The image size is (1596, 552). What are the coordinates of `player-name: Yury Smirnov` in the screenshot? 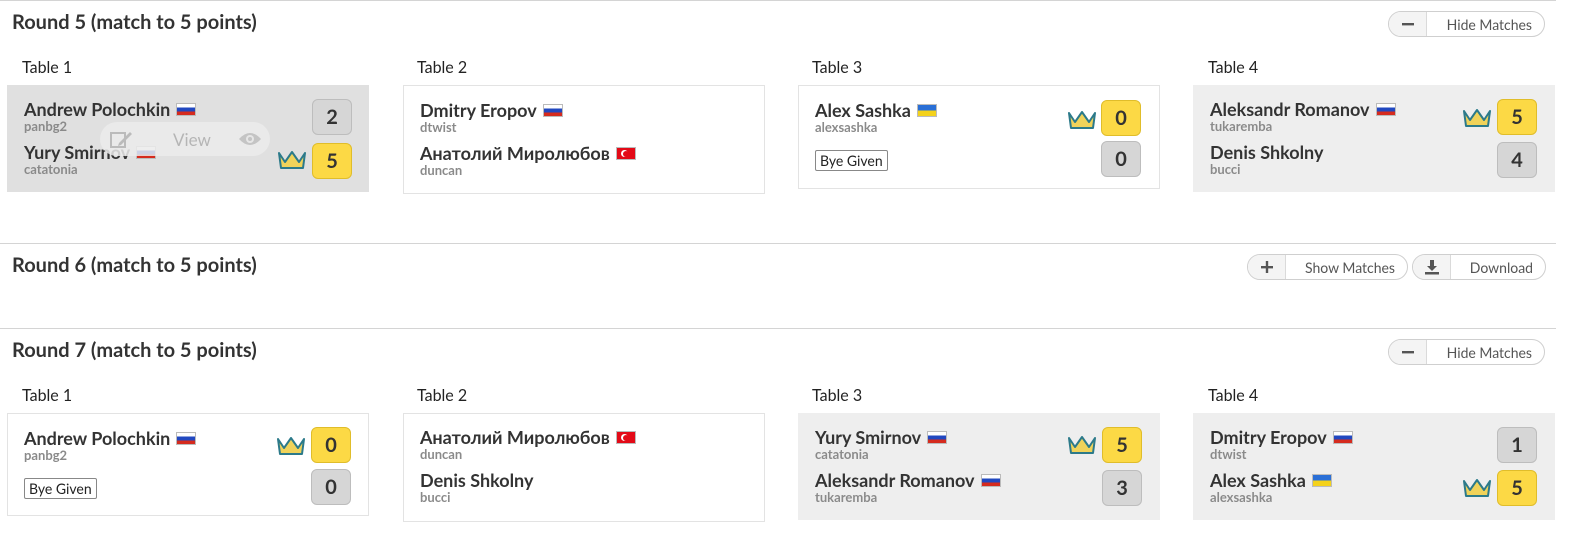 It's located at (868, 437).